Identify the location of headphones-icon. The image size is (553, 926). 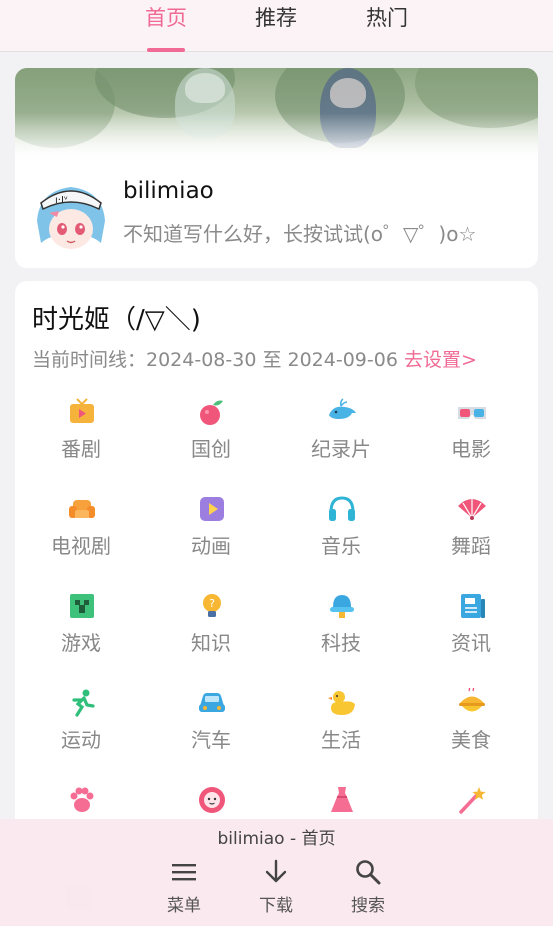
(342, 508).